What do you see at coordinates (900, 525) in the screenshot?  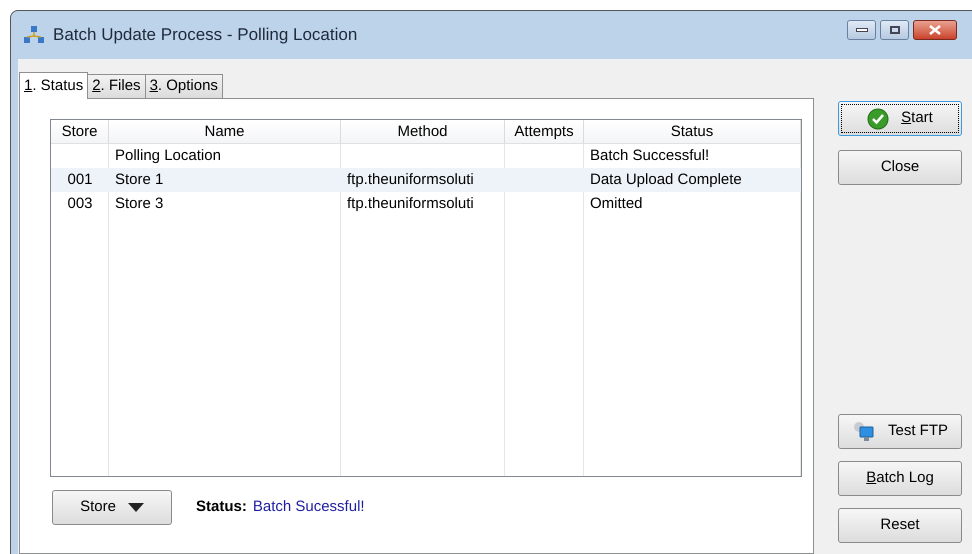 I see `dialog-button: Reset` at bounding box center [900, 525].